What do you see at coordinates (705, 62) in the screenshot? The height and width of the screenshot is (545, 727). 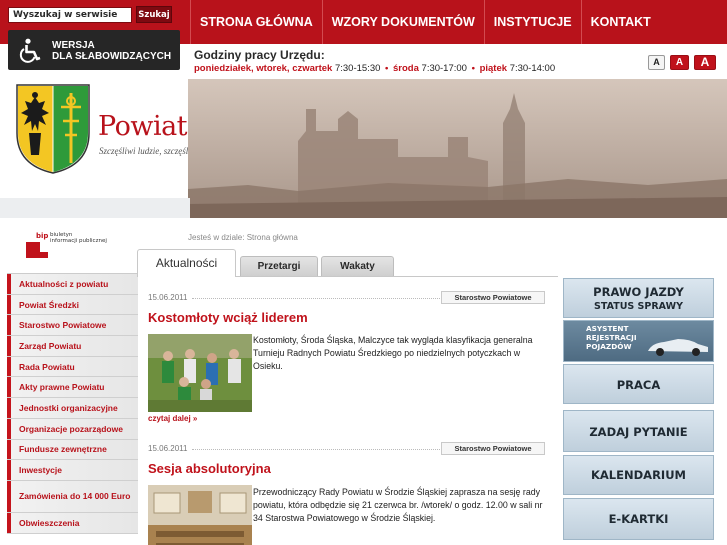 I see `font-size-large-button: A` at bounding box center [705, 62].